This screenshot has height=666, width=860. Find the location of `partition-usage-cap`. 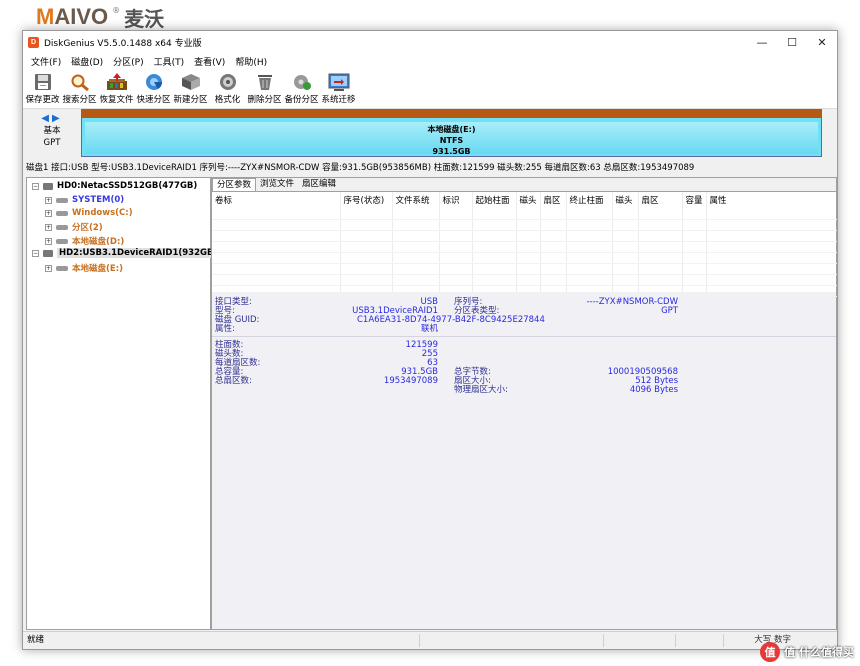

partition-usage-cap is located at coordinates (451, 114).